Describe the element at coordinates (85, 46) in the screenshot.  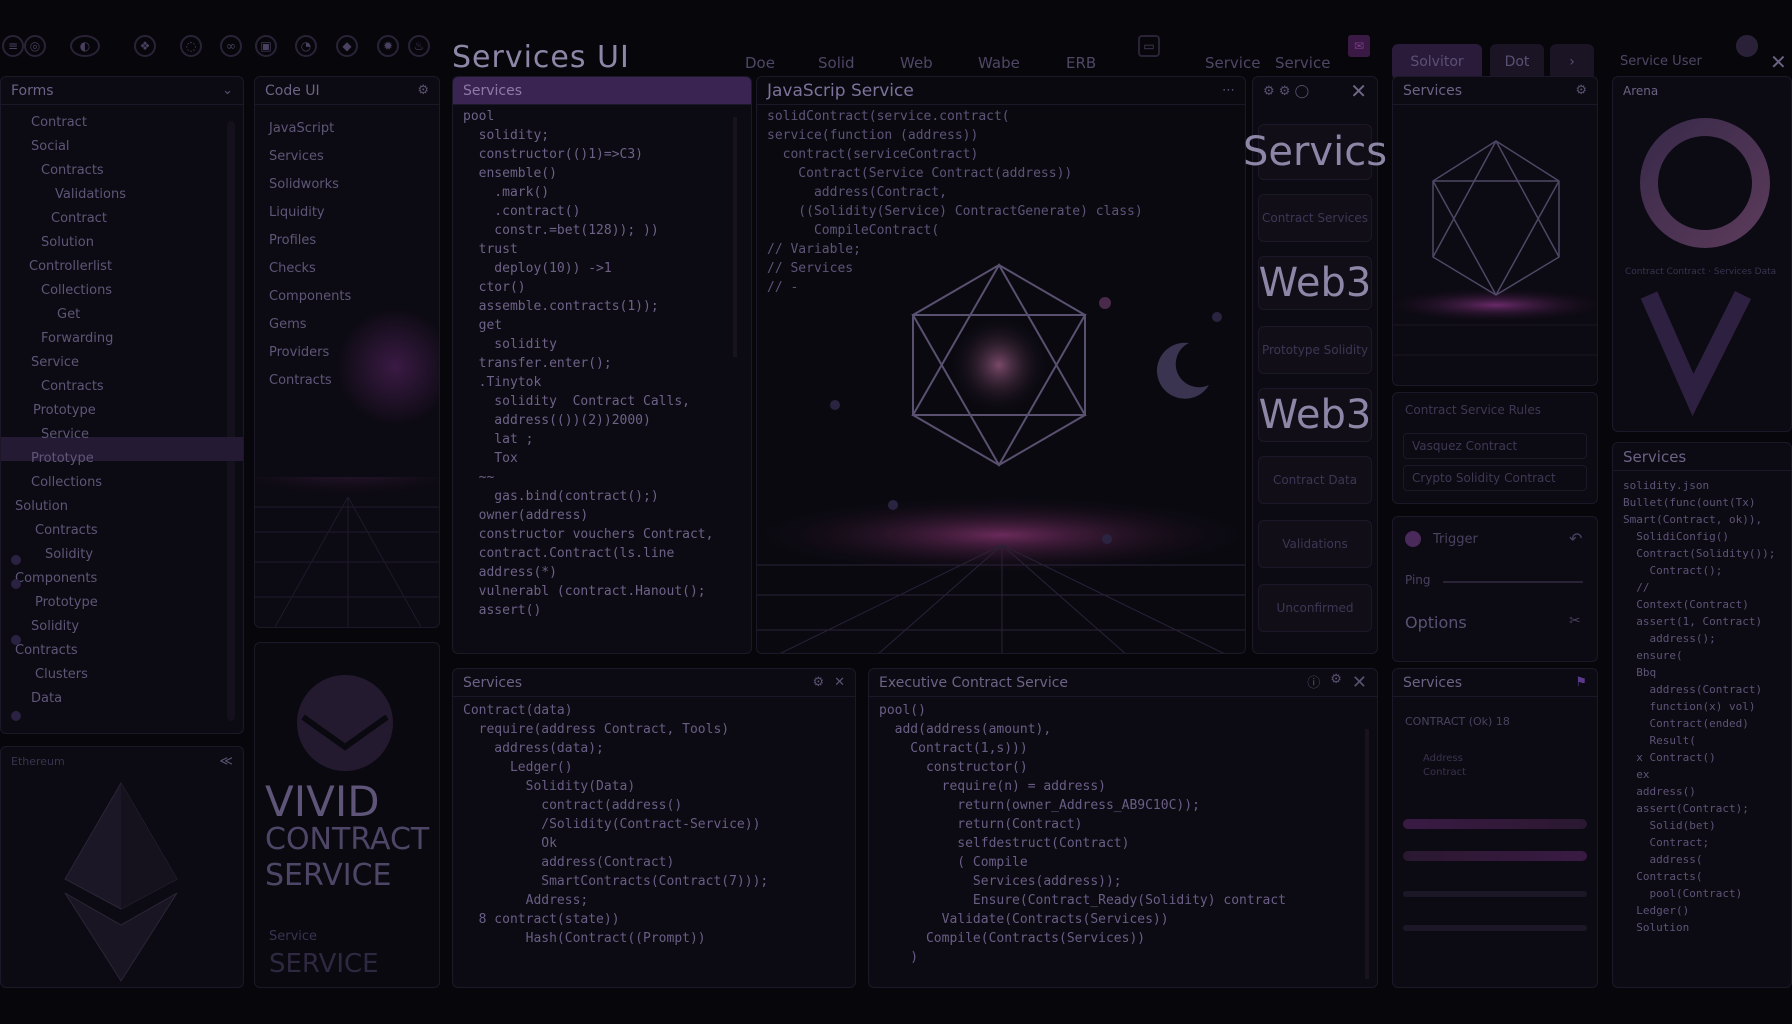
I see `eye-icon: ◐` at that location.